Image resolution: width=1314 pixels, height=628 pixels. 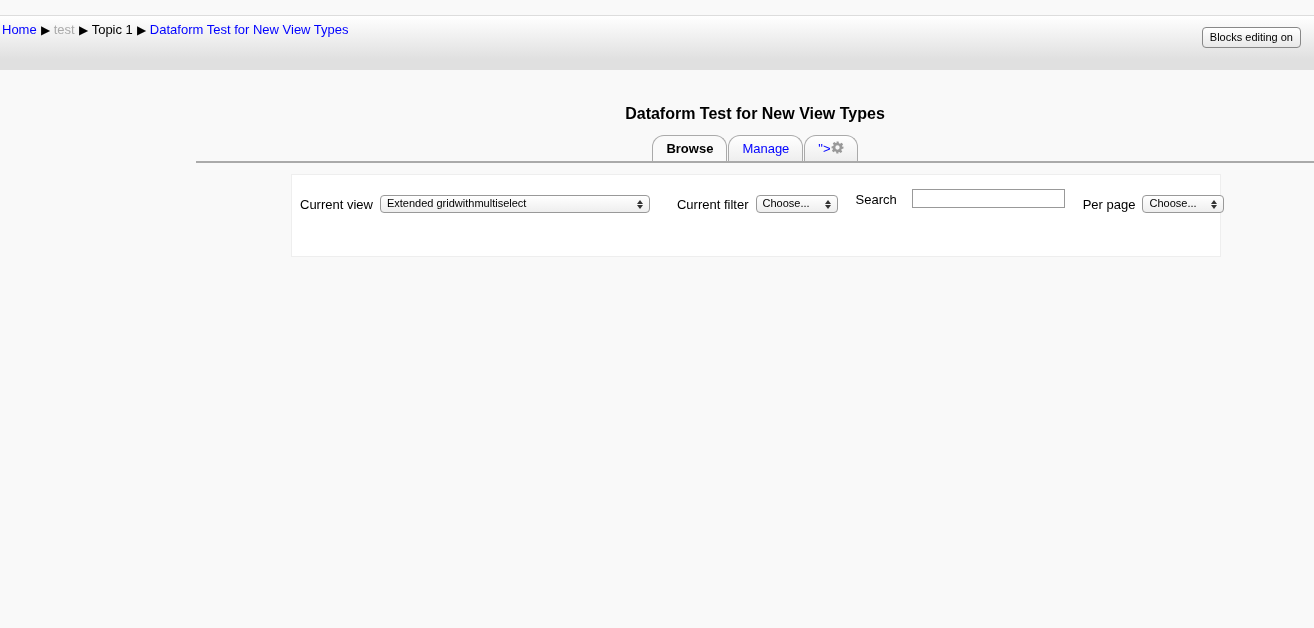 I want to click on breadcrumb-link: Dataform Test for New View Types, so click(x=249, y=30).